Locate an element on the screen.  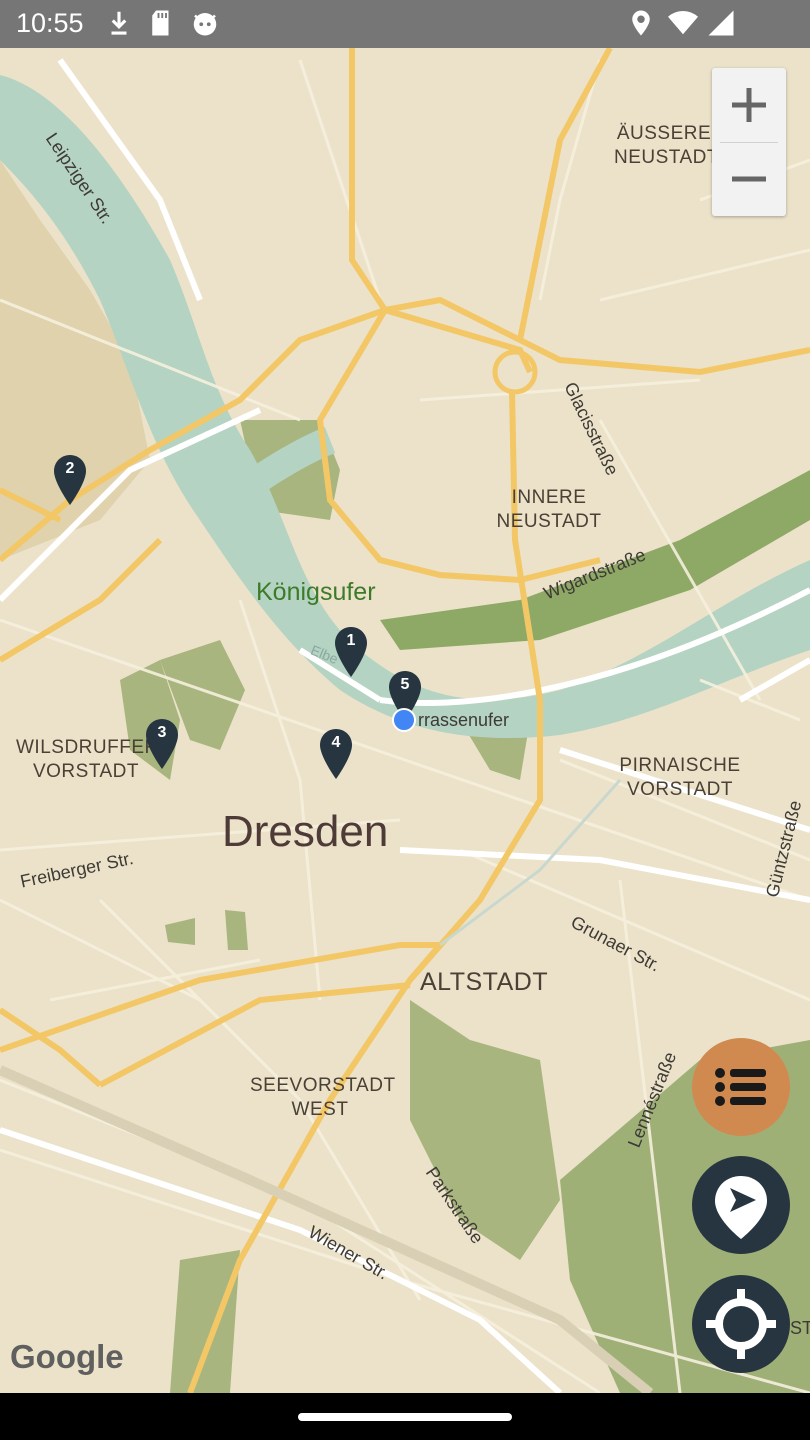
zoom-out-button is located at coordinates (749, 179).